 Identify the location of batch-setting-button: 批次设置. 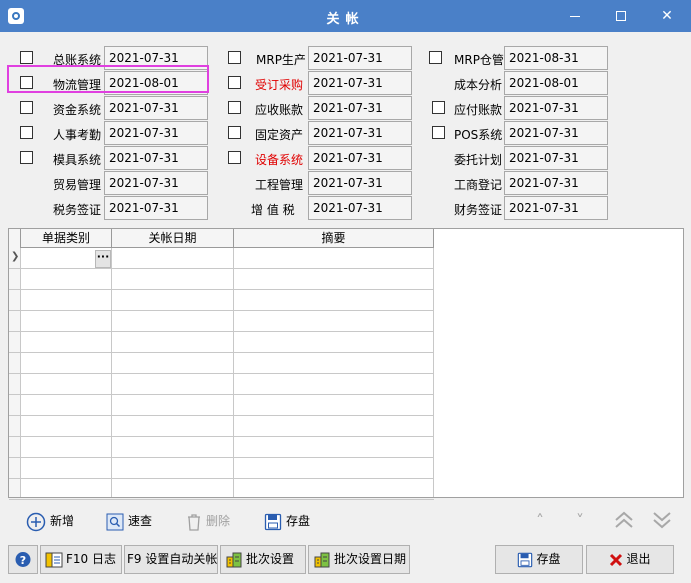
(263, 559).